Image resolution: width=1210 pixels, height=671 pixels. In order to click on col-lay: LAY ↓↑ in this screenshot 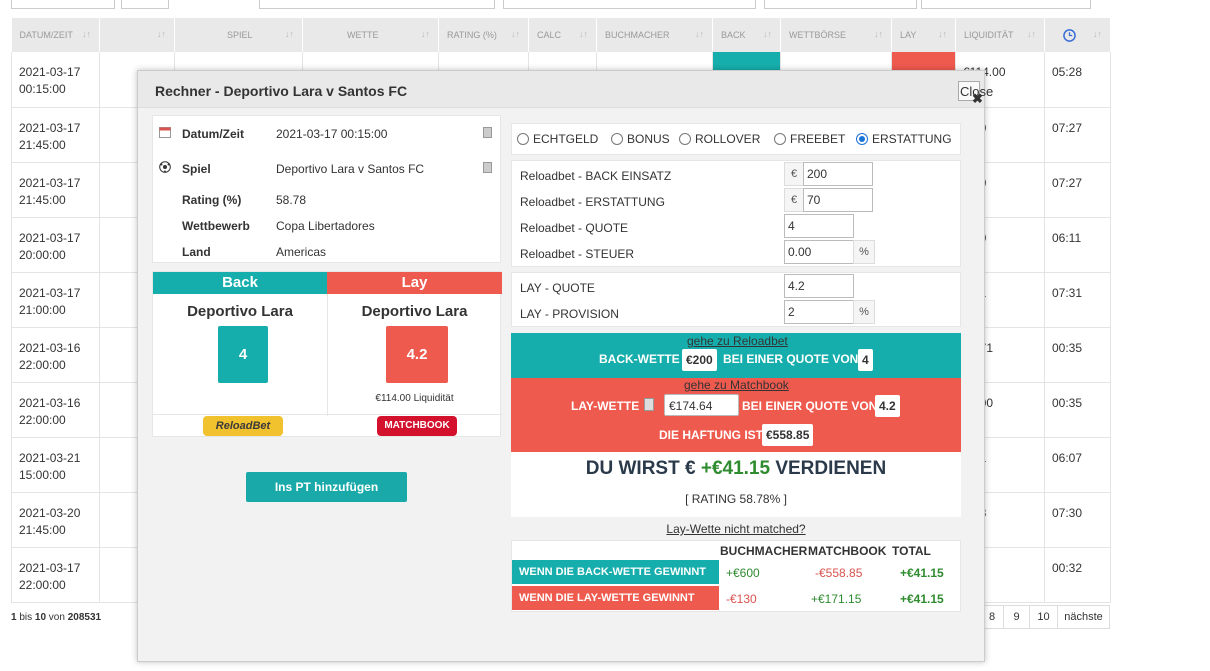, I will do `click(923, 35)`.